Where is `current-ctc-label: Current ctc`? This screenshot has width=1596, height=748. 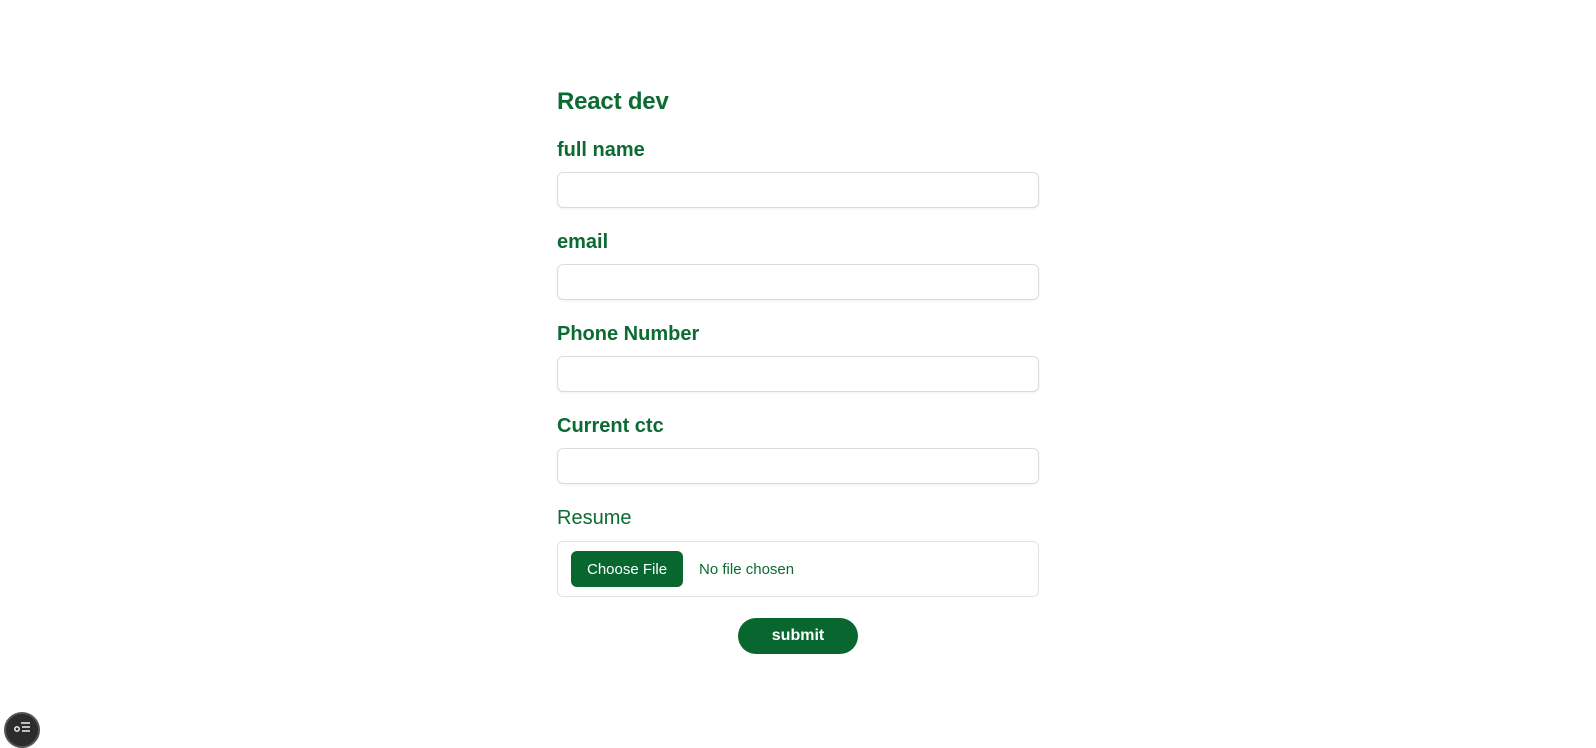
current-ctc-label: Current ctc is located at coordinates (610, 426).